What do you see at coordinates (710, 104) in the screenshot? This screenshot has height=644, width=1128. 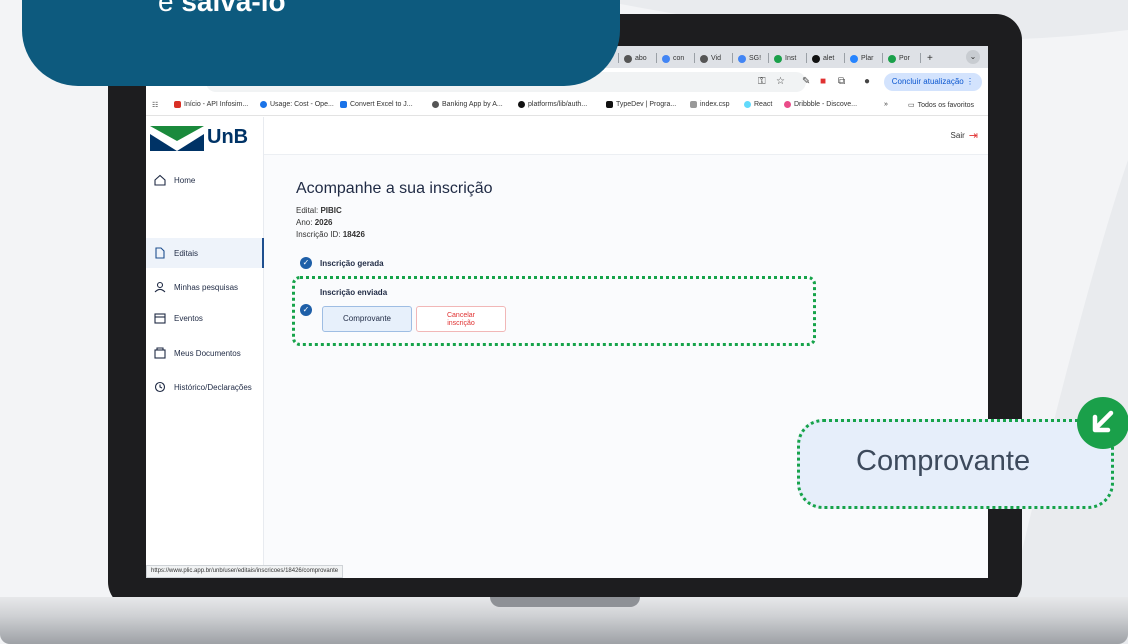 I see `bookmark-item: index.csp` at bounding box center [710, 104].